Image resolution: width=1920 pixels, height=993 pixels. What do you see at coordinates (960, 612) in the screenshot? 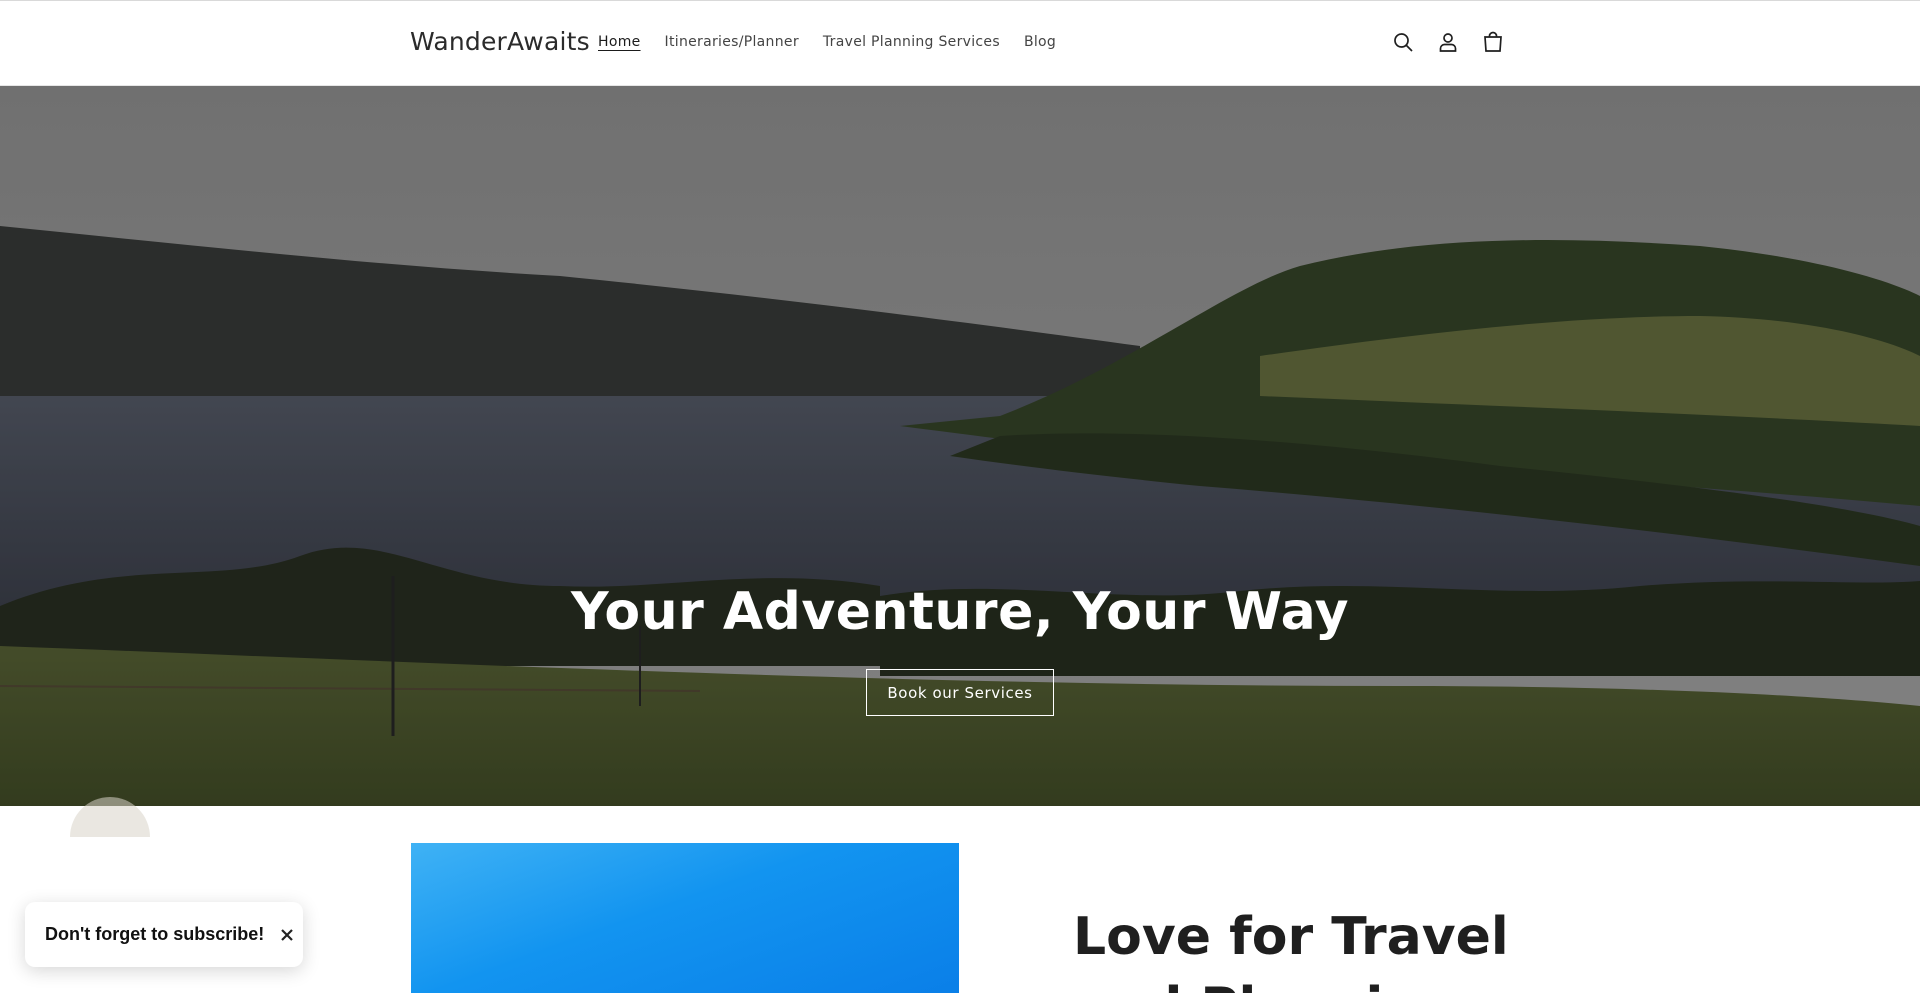
I see `hero-title: Your Adventure, Your Way` at bounding box center [960, 612].